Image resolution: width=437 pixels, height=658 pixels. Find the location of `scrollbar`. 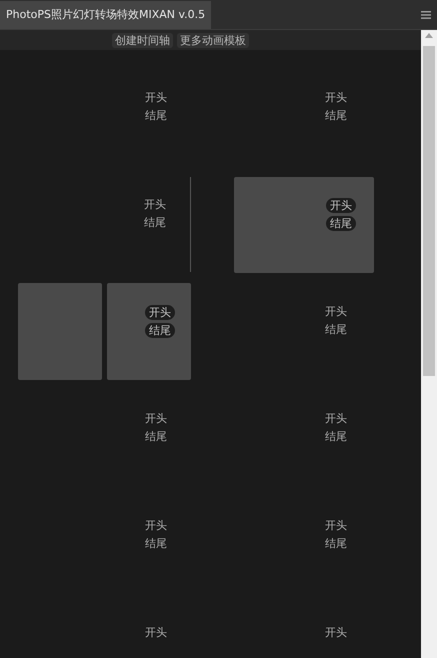

scrollbar is located at coordinates (429, 344).